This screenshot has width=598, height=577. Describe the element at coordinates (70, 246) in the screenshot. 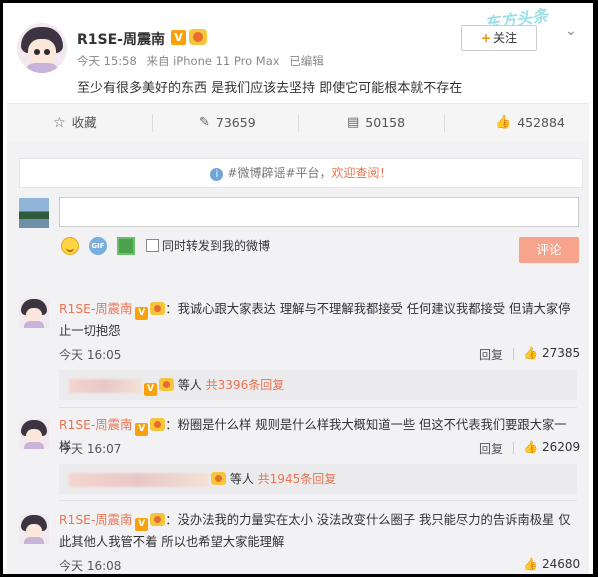

I see `emoji-icon` at that location.